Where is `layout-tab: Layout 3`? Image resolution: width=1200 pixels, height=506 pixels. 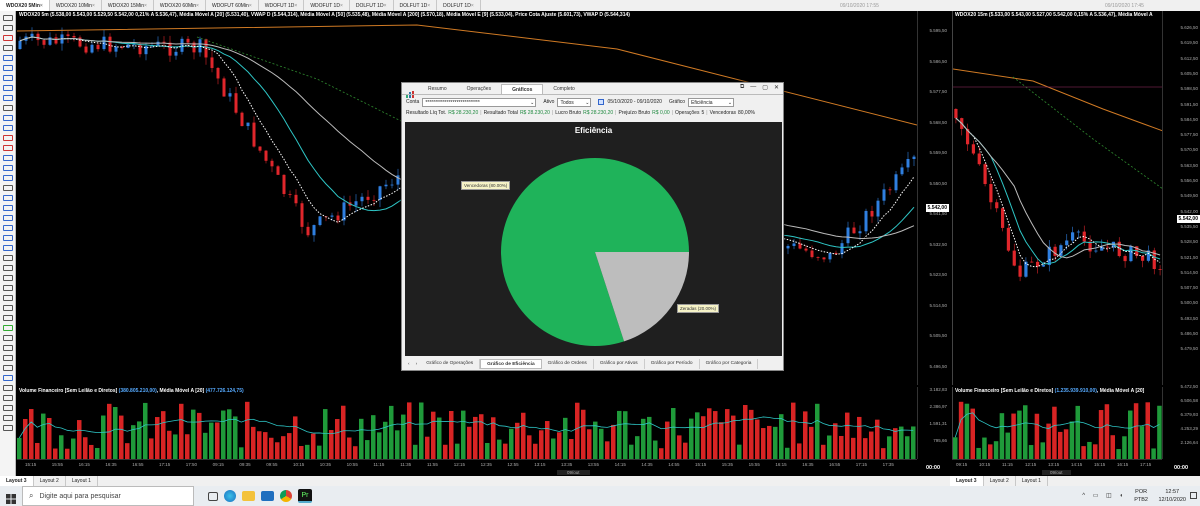 layout-tab: Layout 3 is located at coordinates (17, 481).